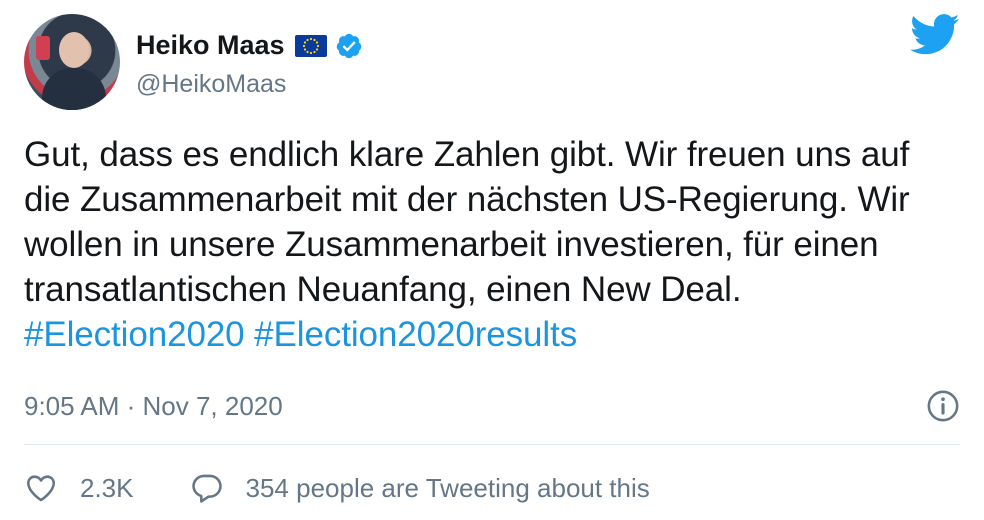 The height and width of the screenshot is (520, 984). Describe the element at coordinates (310, 45) in the screenshot. I see `eu-flag-icon` at that location.